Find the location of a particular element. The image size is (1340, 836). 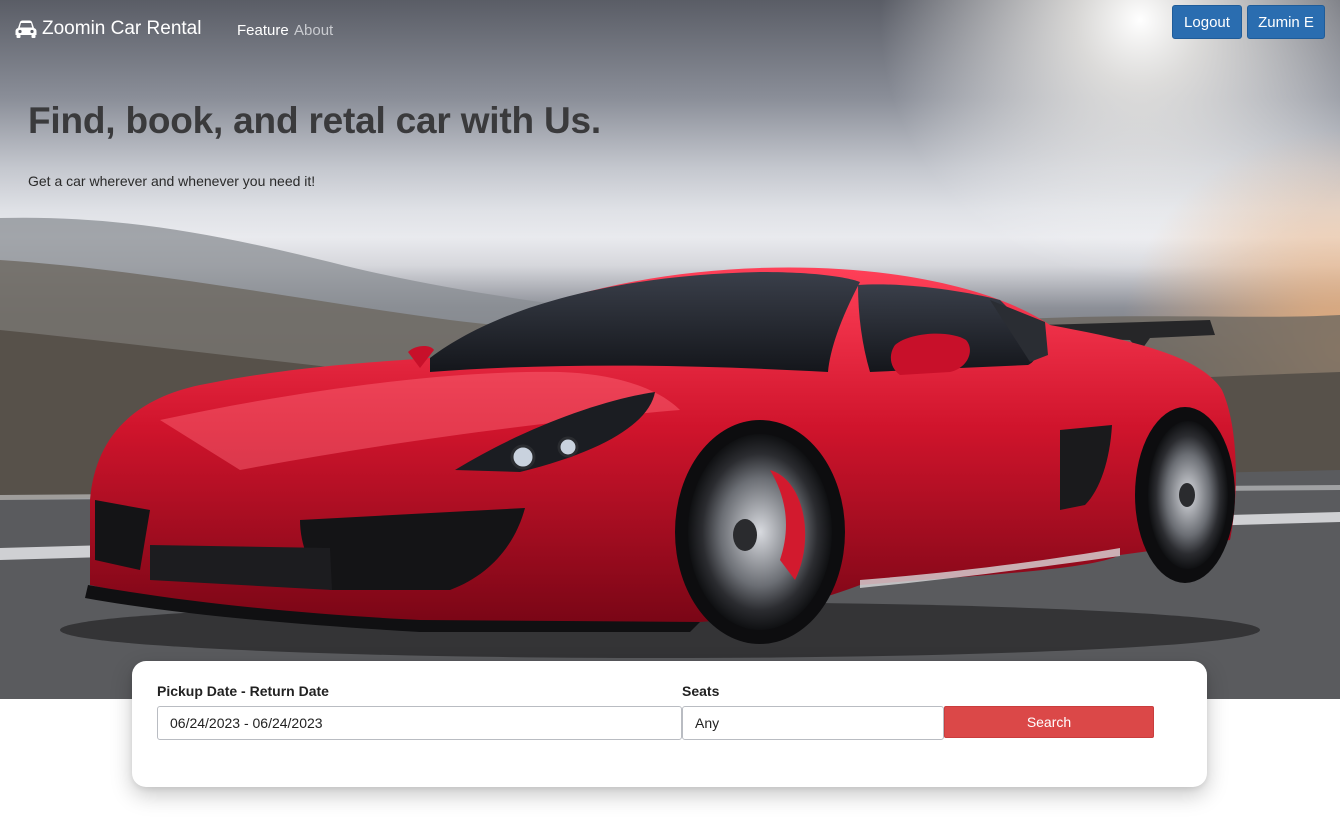

seats-input: Any is located at coordinates (813, 723).